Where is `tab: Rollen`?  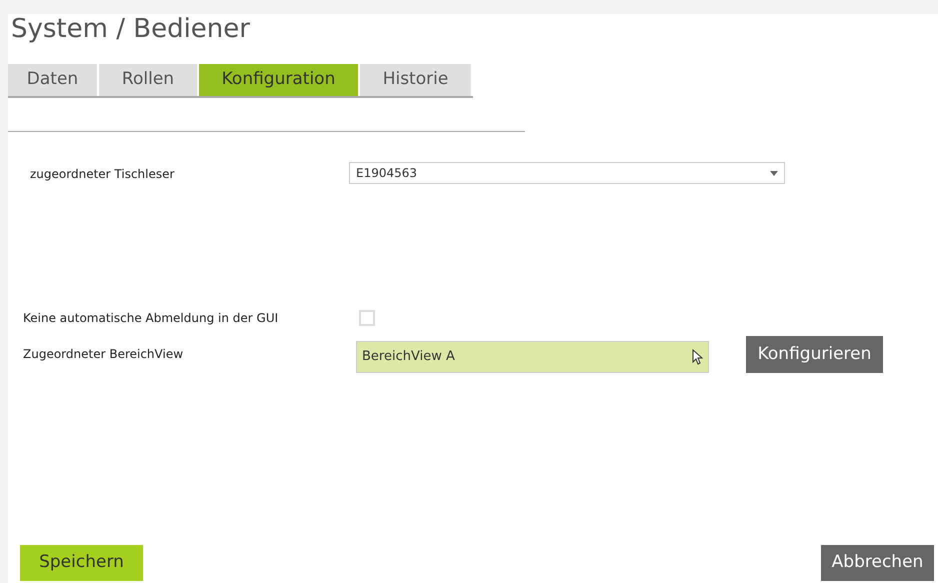 tab: Rollen is located at coordinates (148, 80).